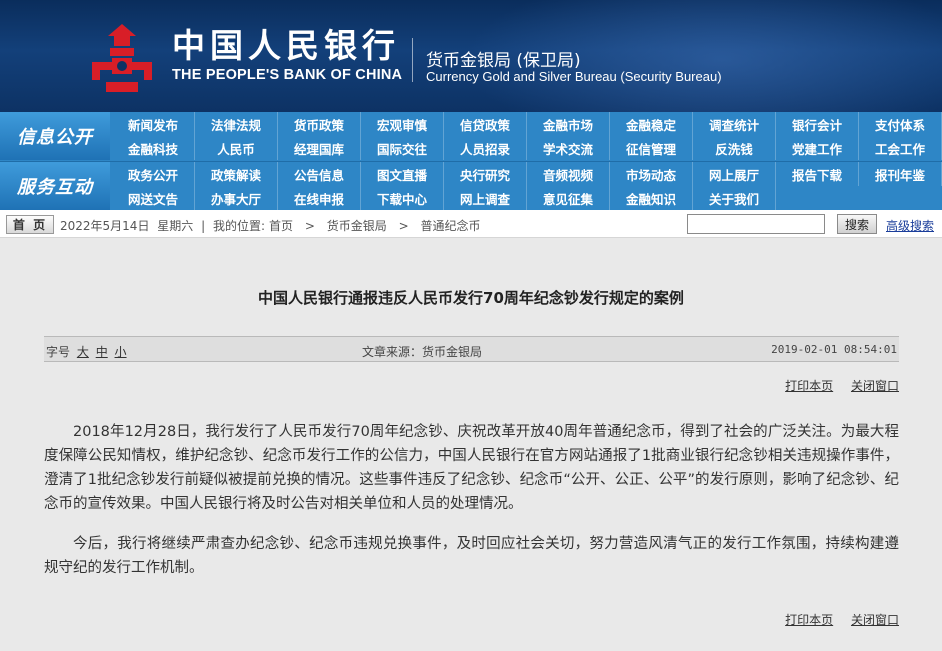 The width and height of the screenshot is (942, 651). I want to click on nav-item: 网送文告, so click(153, 198).